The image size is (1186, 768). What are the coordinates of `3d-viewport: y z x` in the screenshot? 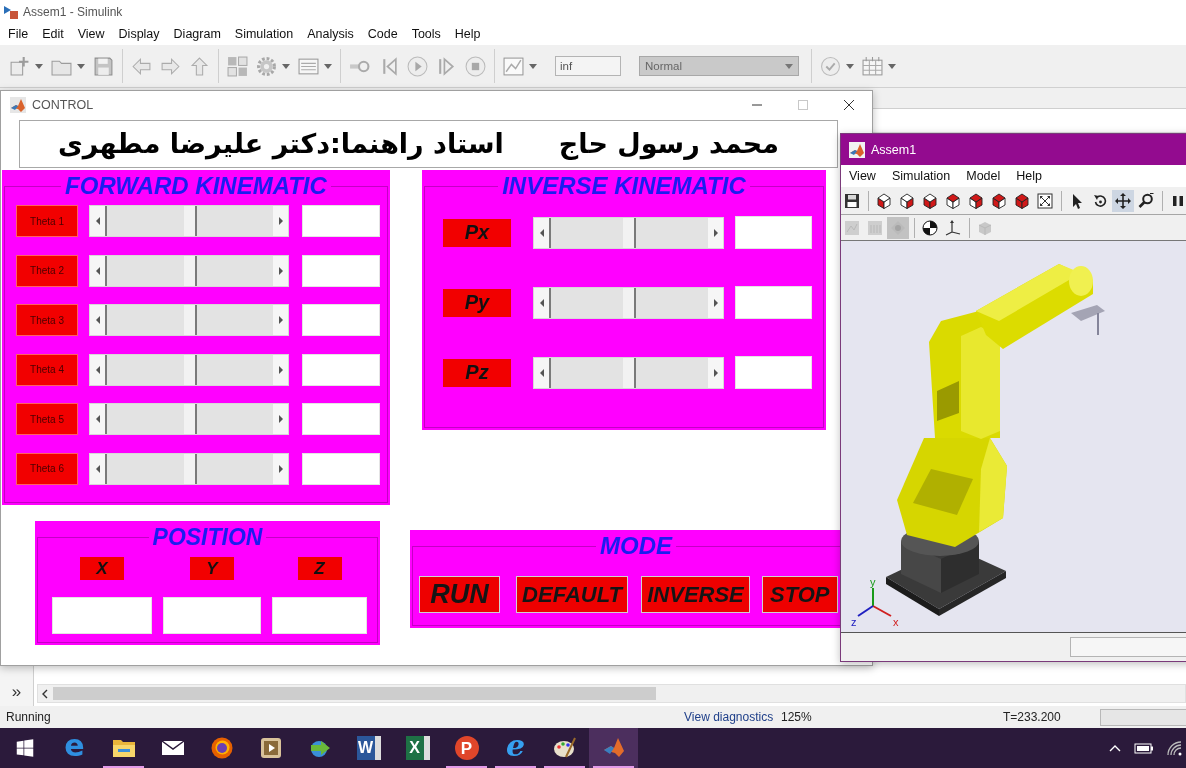 It's located at (1013, 436).